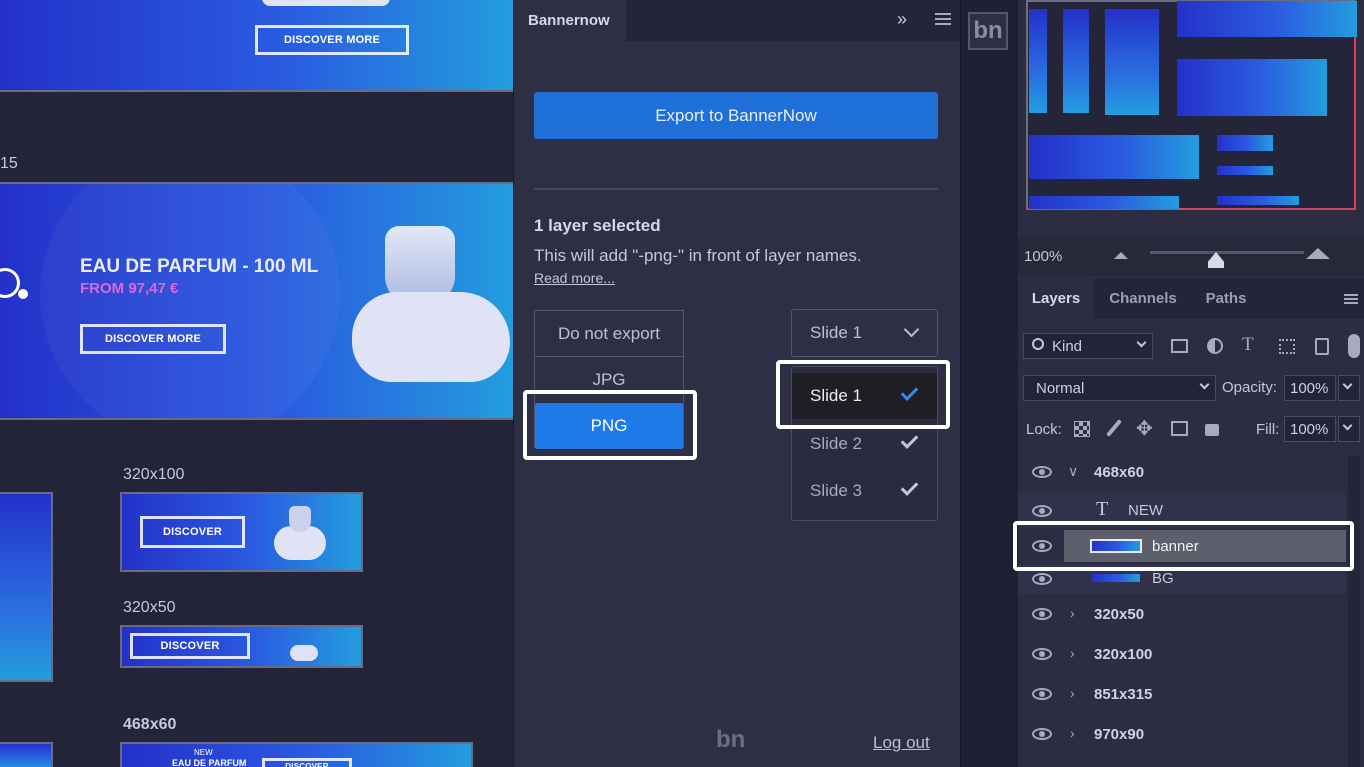 The width and height of the screenshot is (1364, 767). I want to click on bannernow-extension-icon: bn, so click(988, 31).